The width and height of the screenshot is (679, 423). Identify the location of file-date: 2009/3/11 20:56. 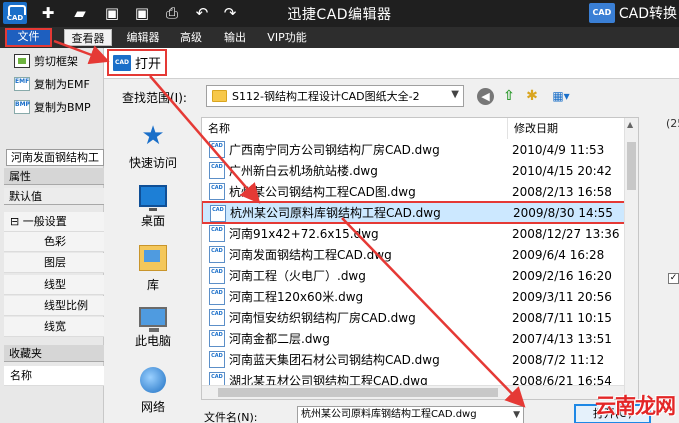
(562, 296).